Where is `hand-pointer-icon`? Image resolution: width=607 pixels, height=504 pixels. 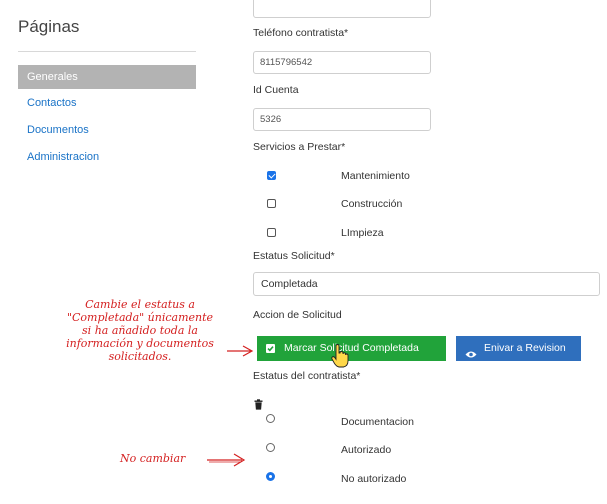
hand-pointer-icon is located at coordinates (340, 358).